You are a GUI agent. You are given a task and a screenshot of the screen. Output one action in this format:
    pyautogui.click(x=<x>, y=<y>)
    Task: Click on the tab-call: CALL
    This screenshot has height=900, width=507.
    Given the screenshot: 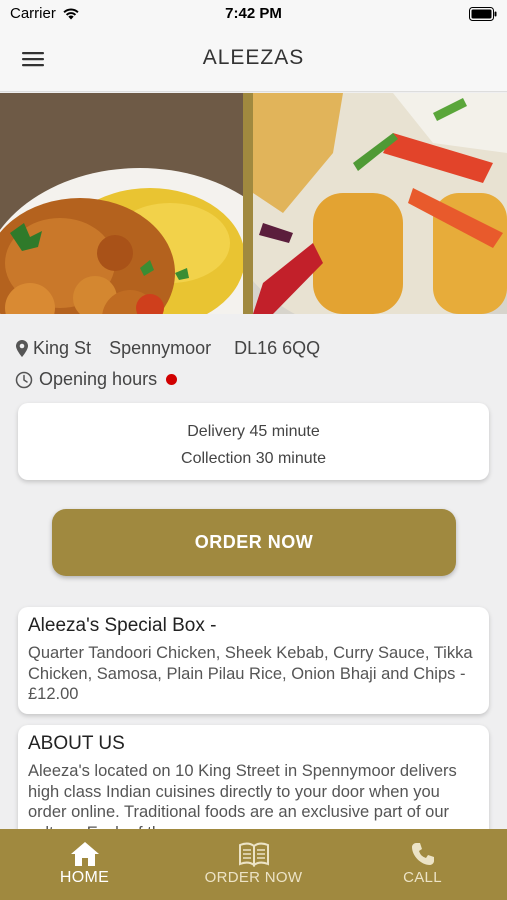 What is the action you would take?
    pyautogui.click(x=422, y=864)
    